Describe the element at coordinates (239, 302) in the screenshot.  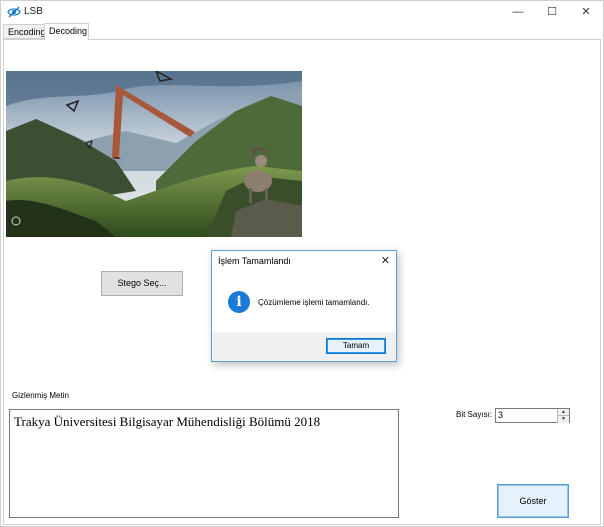
I see `info-icon: i` at that location.